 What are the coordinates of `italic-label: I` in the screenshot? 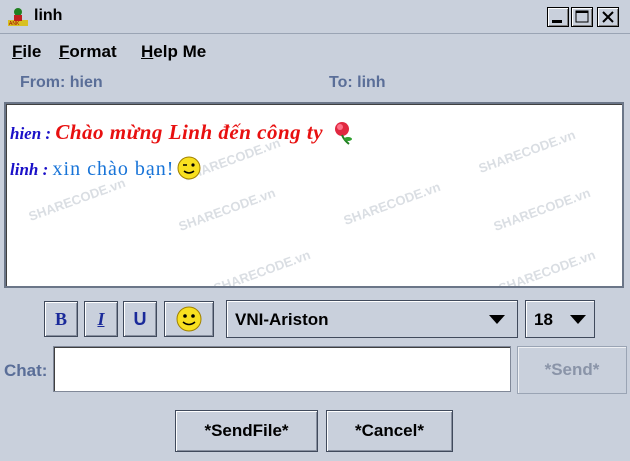 It's located at (101, 318).